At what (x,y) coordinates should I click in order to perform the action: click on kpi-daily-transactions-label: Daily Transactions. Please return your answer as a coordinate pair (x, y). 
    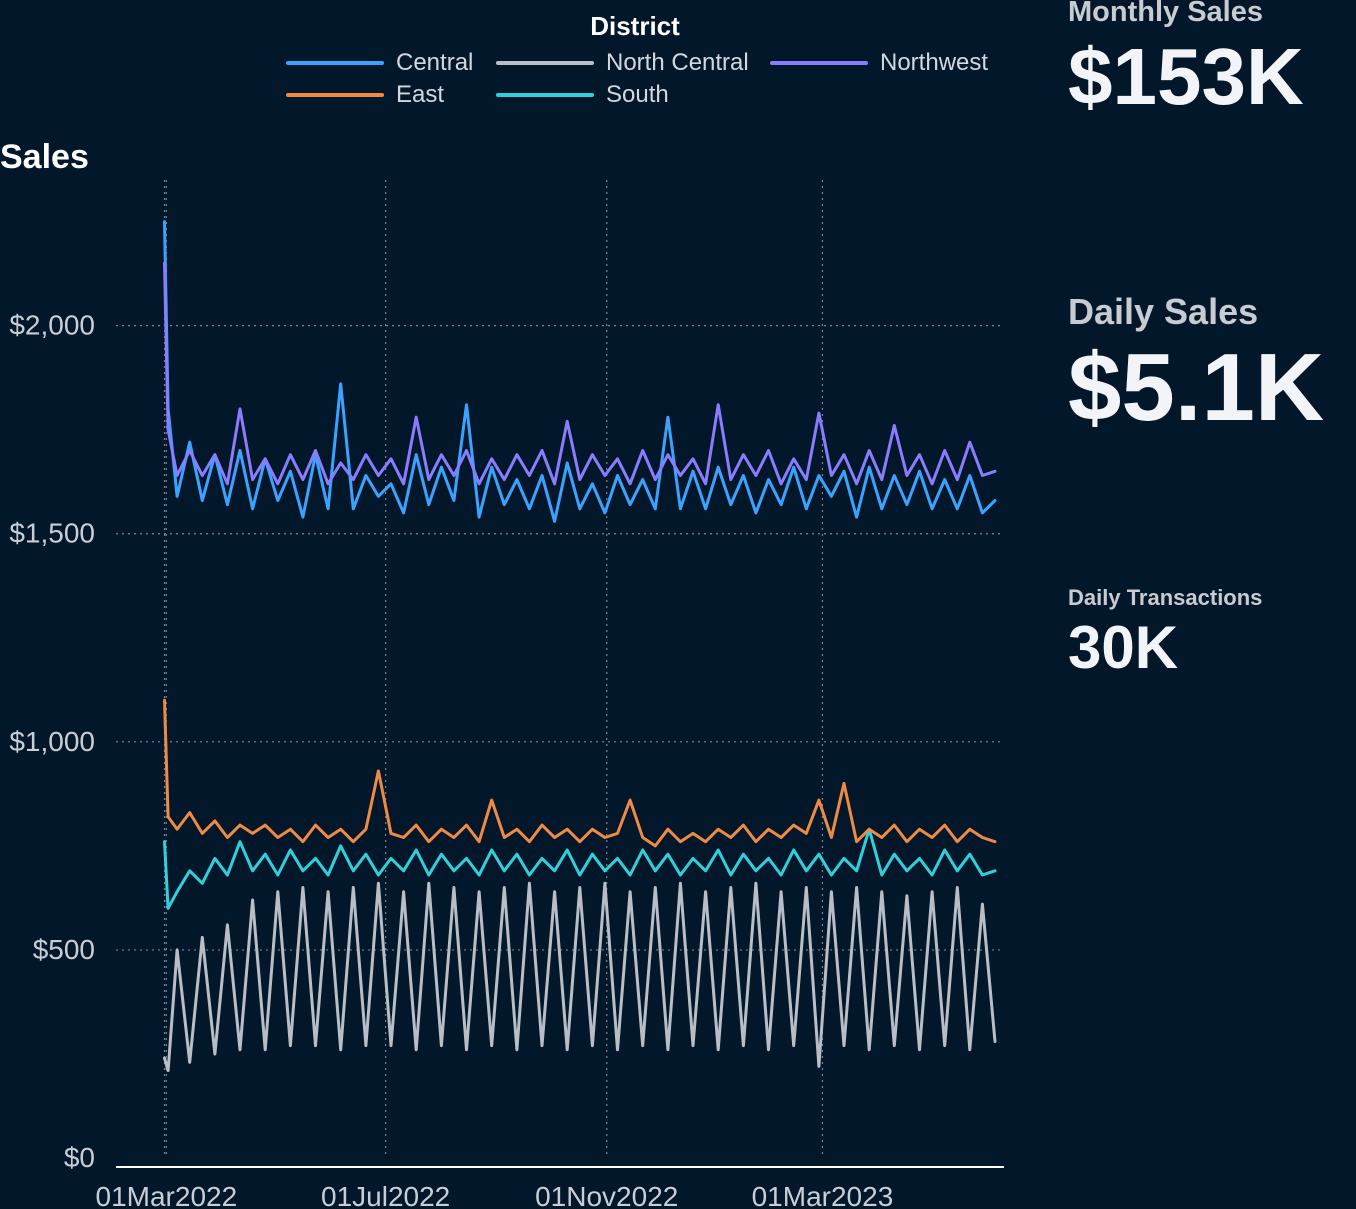
    Looking at the image, I should click on (1165, 597).